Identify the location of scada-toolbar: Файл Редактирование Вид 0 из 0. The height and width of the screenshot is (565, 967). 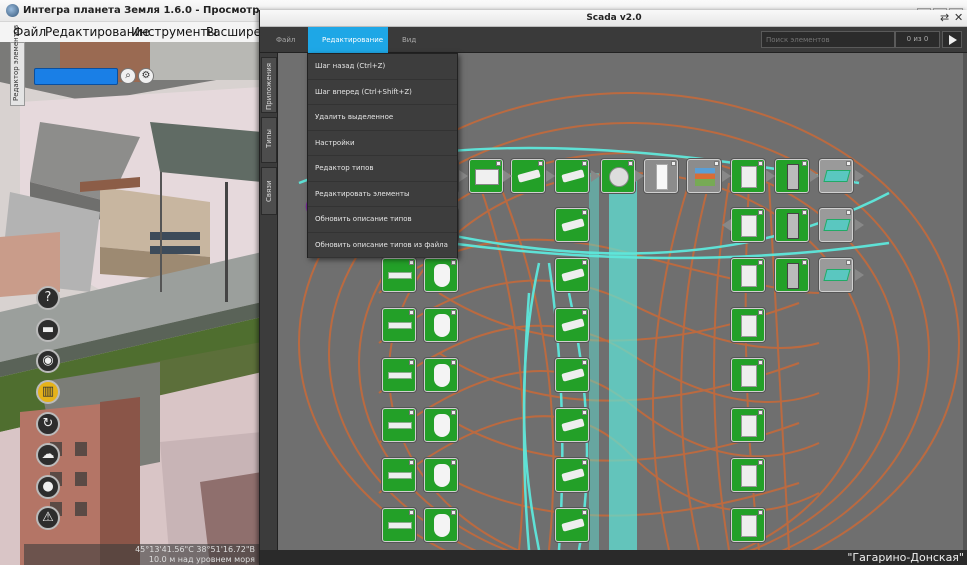
(613, 40).